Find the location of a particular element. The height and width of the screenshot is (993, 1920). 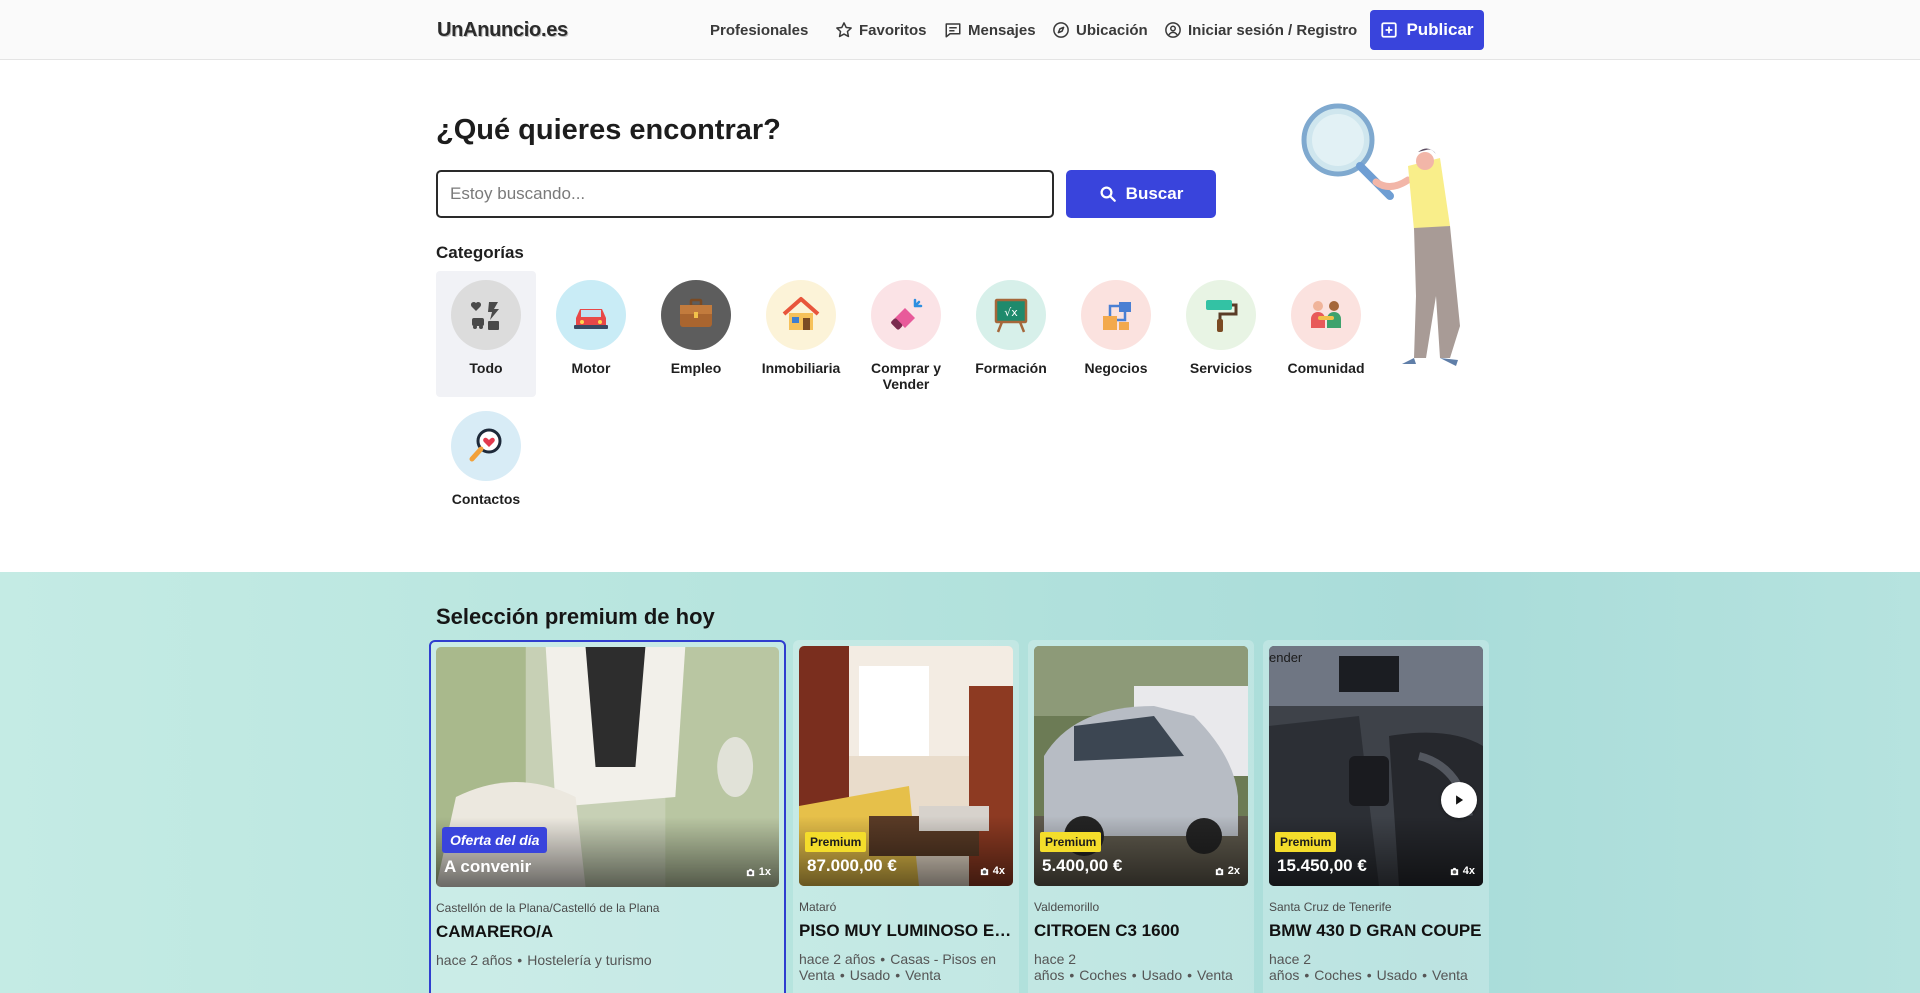

nav-login: Iniciar sesión / Registro is located at coordinates (1260, 30).